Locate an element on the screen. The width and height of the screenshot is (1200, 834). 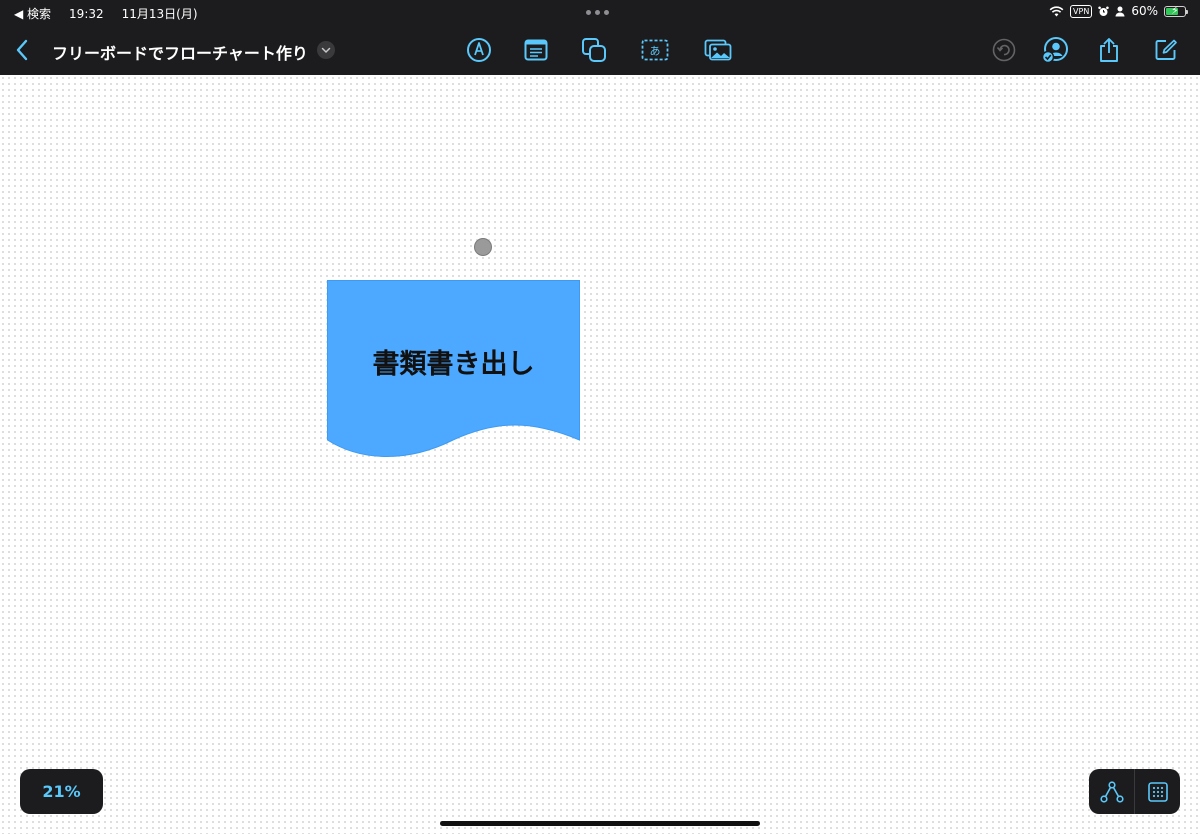
photo-icon is located at coordinates (718, 50).